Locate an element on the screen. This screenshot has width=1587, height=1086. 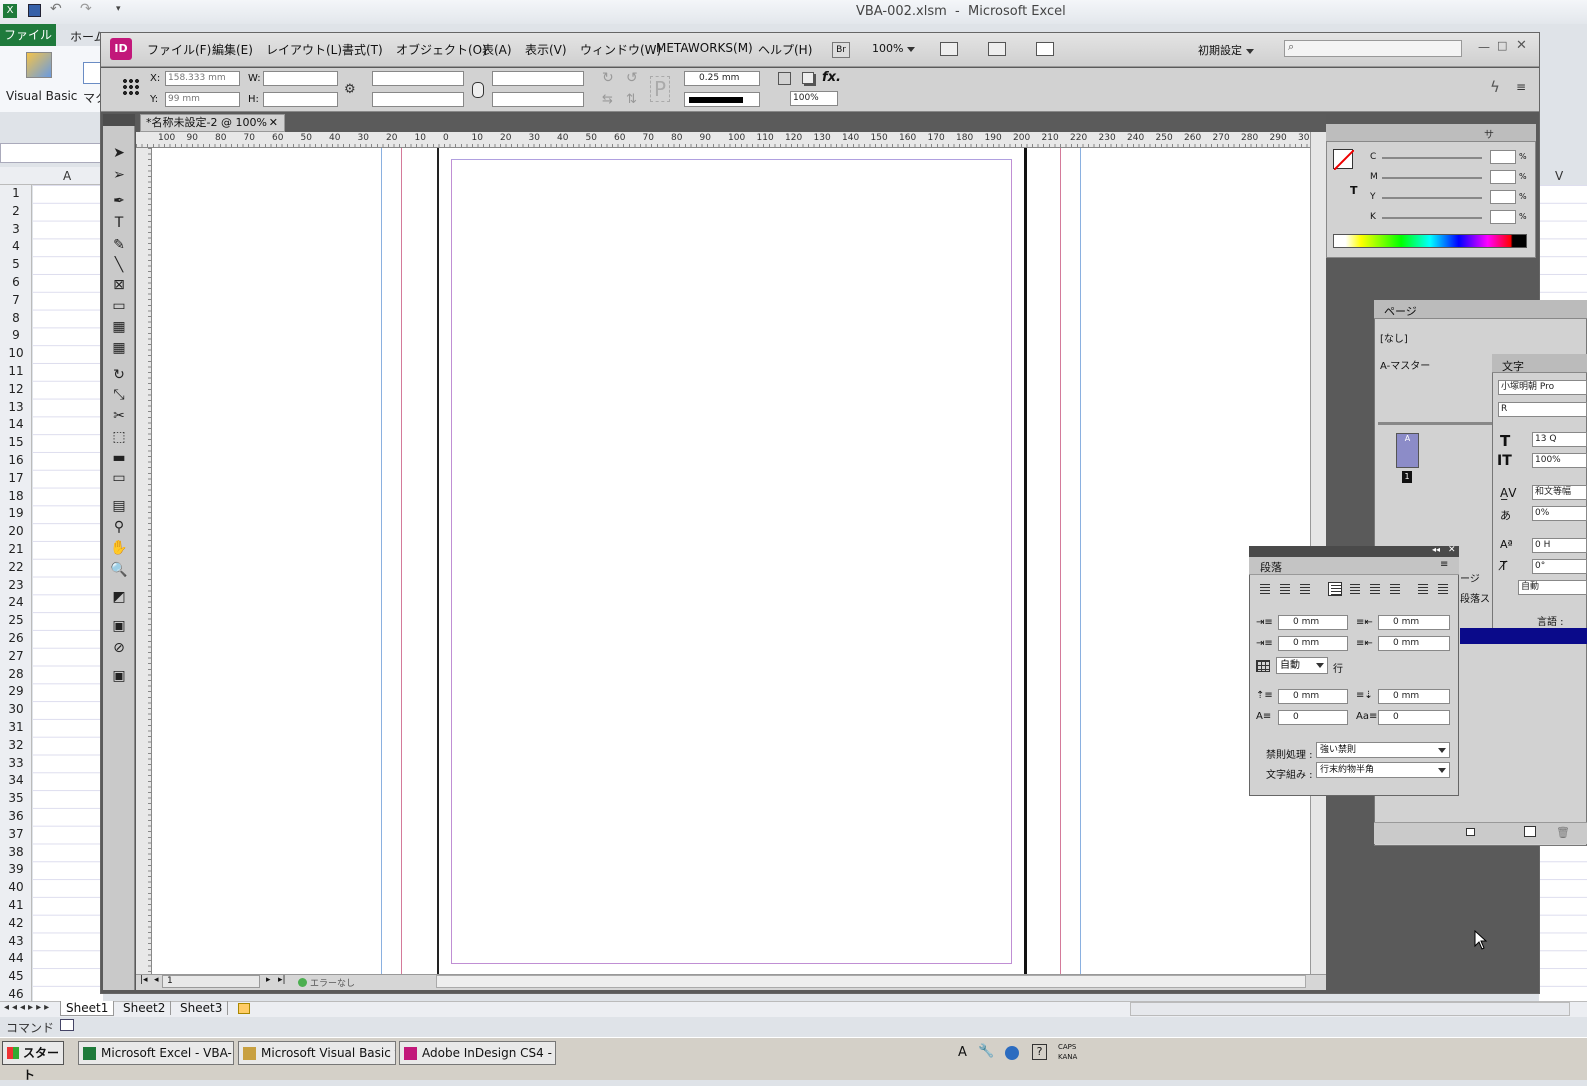
pages-none-item: [なし] is located at coordinates (1394, 337).